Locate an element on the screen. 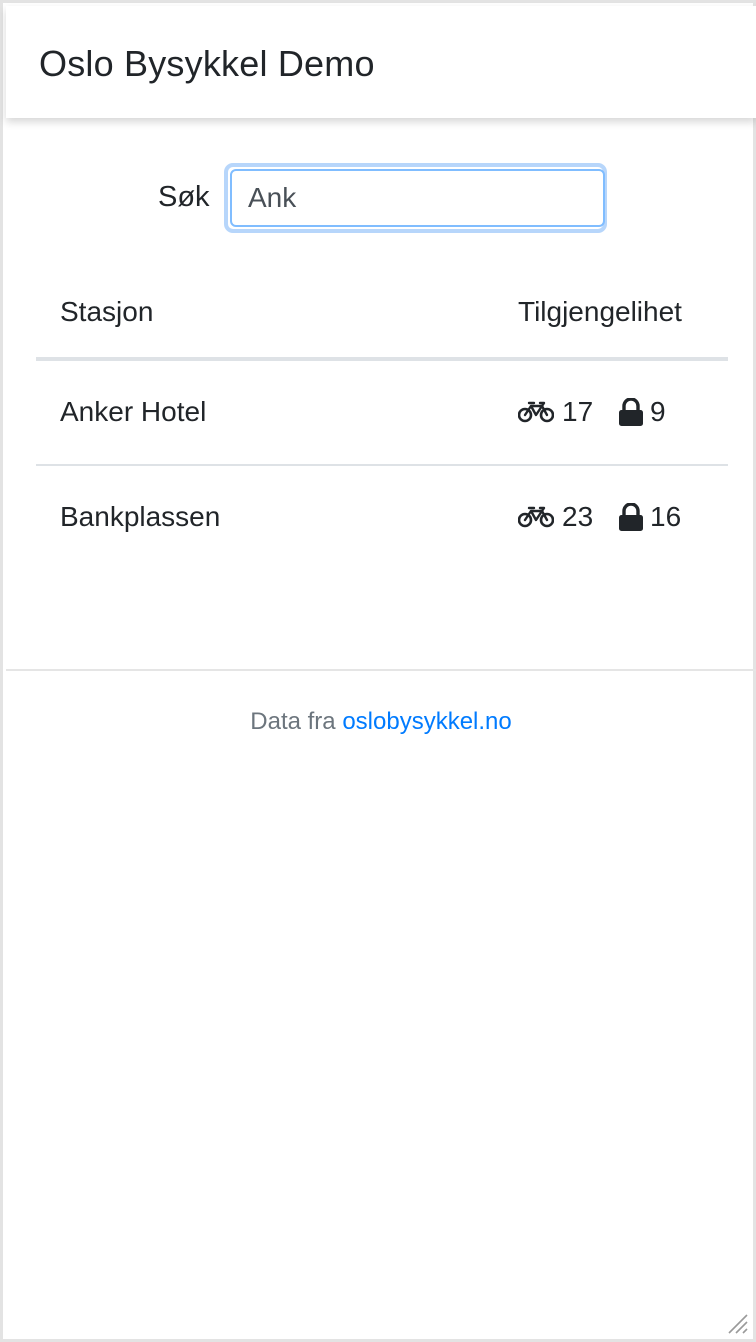 The image size is (756, 1342). table-row: Anker Hotel 17 9 is located at coordinates (382, 413).